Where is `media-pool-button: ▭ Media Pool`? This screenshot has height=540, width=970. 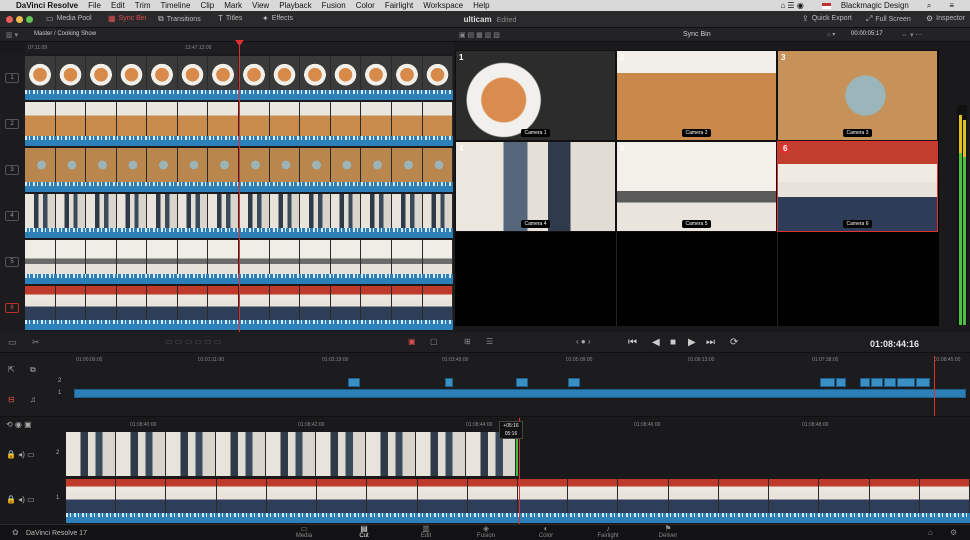
media-pool-button: ▭ Media Pool is located at coordinates (69, 18).